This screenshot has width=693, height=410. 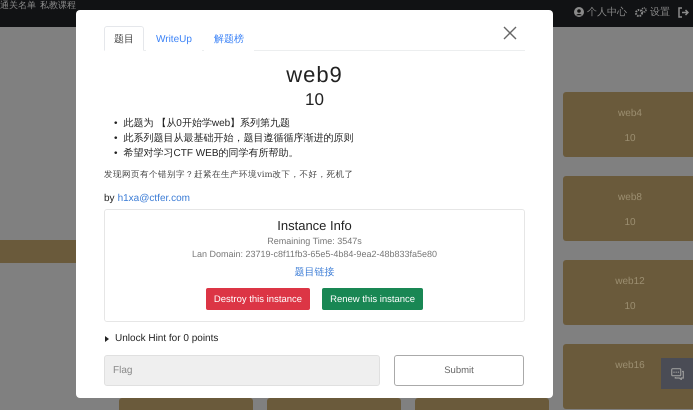 What do you see at coordinates (258, 299) in the screenshot?
I see `destroy-button: Destroy this instance` at bounding box center [258, 299].